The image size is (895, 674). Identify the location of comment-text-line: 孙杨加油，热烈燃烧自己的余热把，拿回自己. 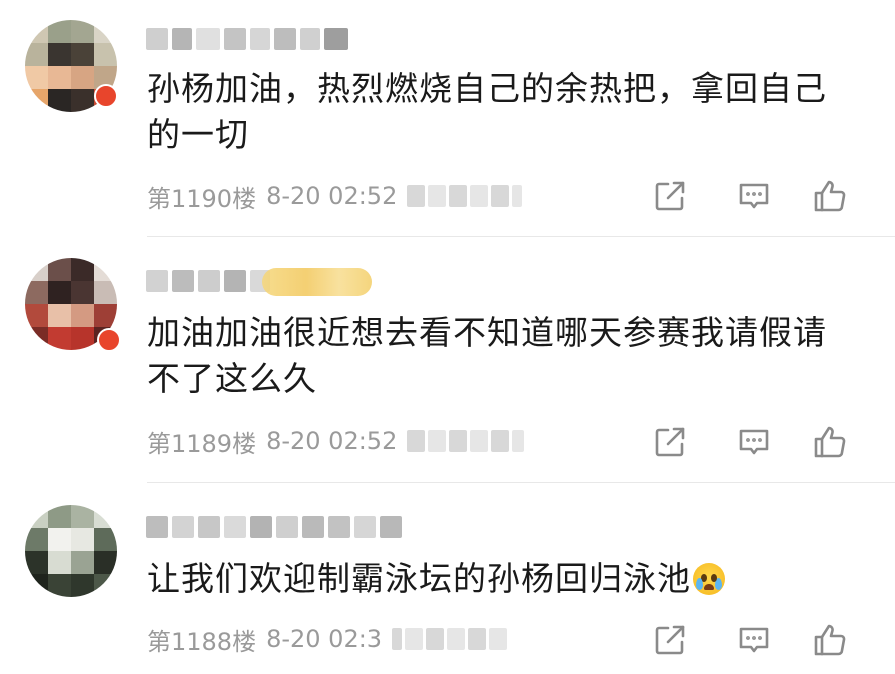
(487, 88).